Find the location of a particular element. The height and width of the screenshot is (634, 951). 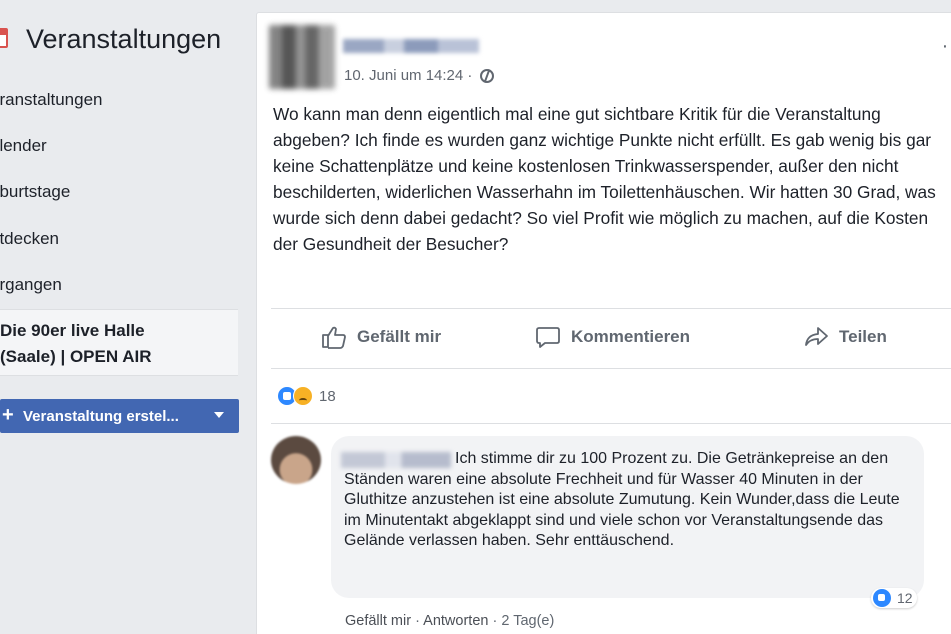

share-button: Teilen is located at coordinates (845, 337).